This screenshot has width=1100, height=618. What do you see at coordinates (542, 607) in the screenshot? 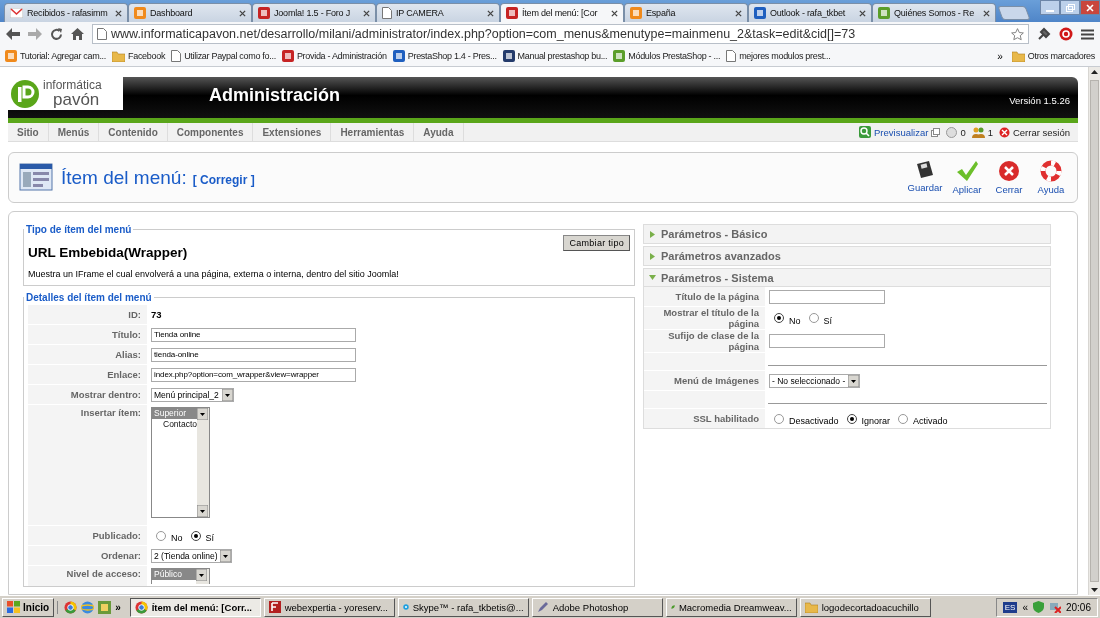
I see `brush-icon` at bounding box center [542, 607].